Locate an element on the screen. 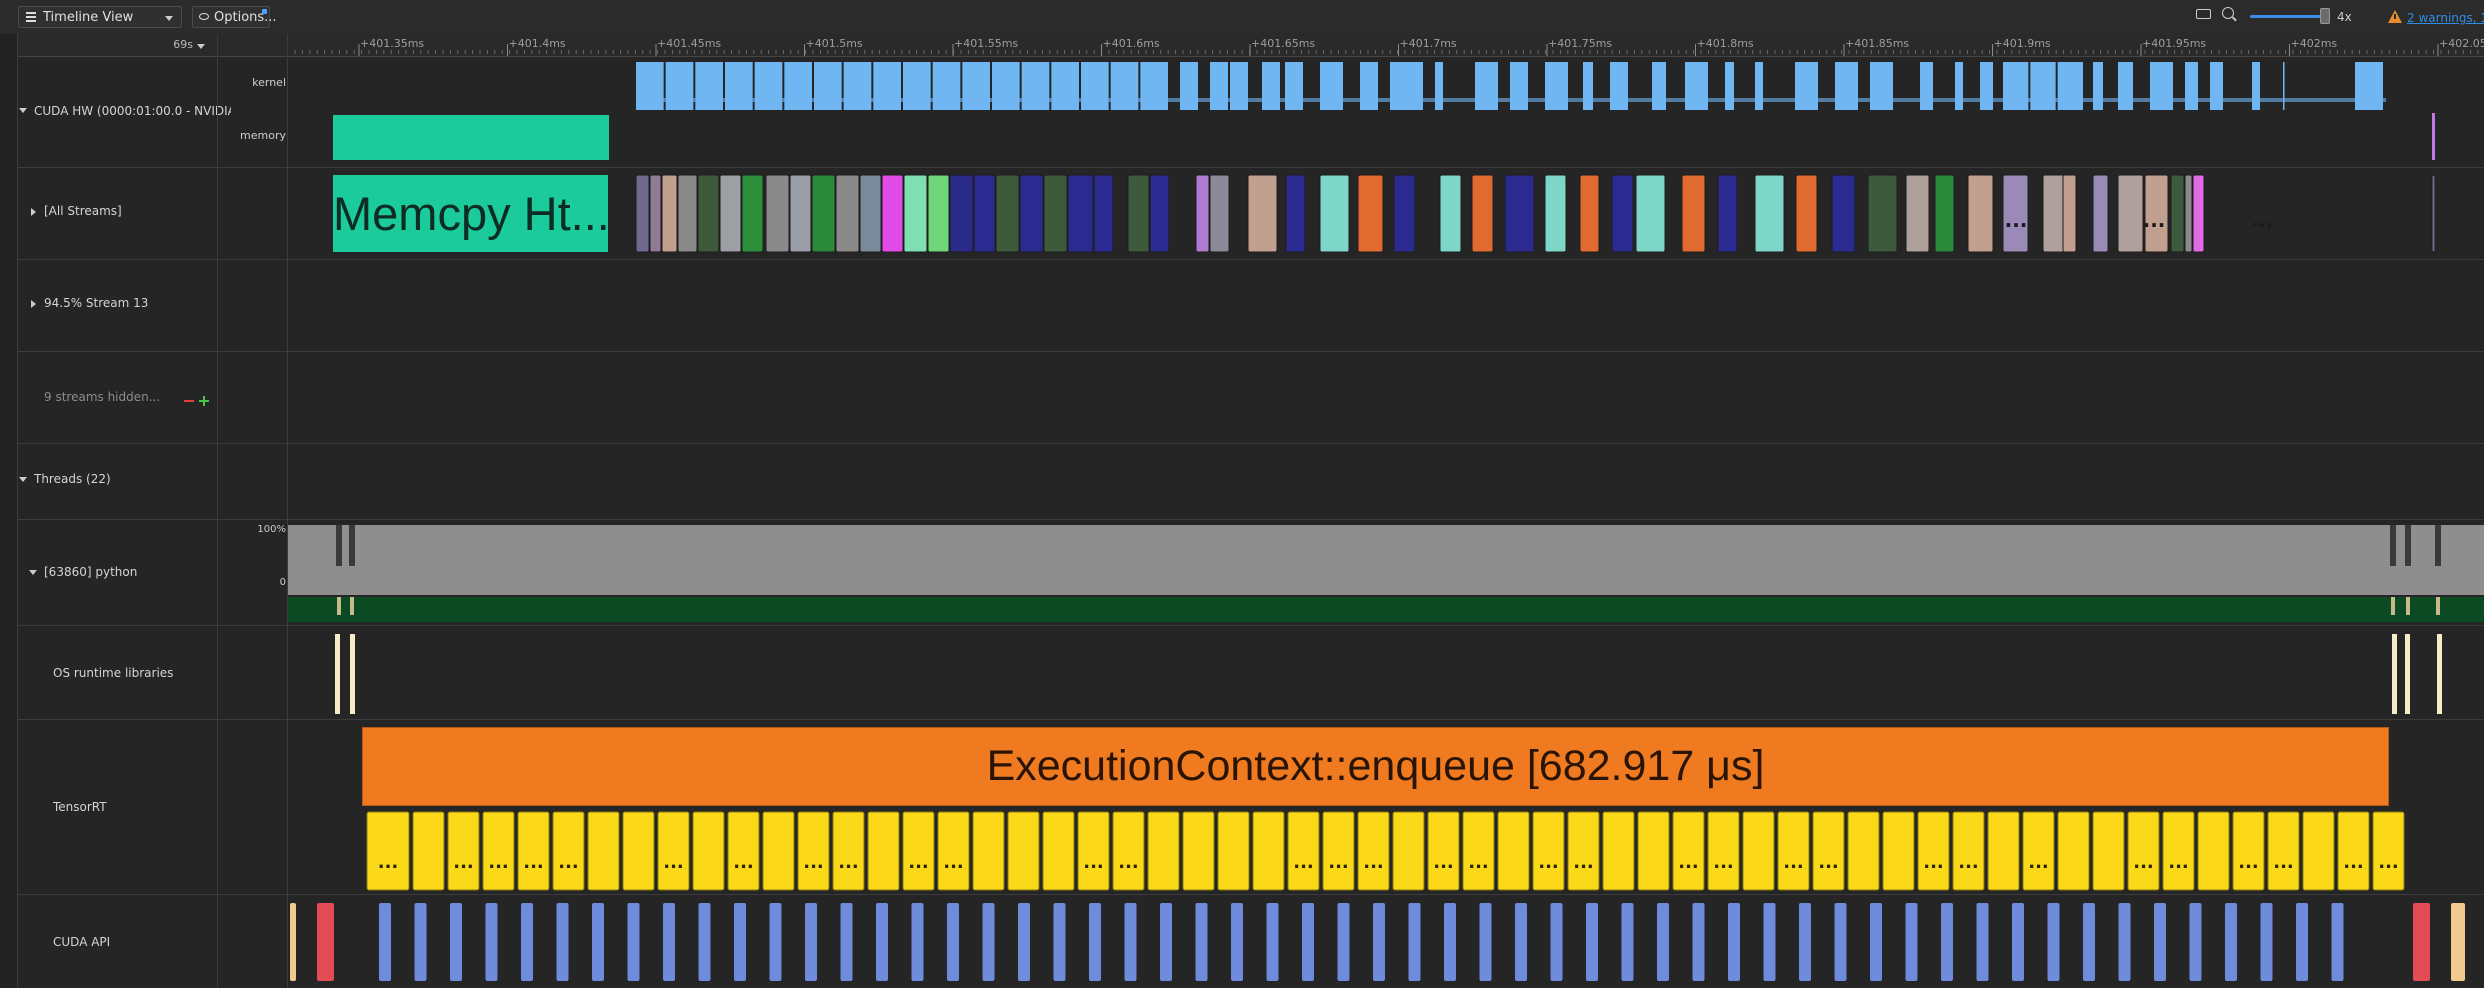 The height and width of the screenshot is (988, 2484). ruler-tick-label: +401.7ms is located at coordinates (1428, 43).